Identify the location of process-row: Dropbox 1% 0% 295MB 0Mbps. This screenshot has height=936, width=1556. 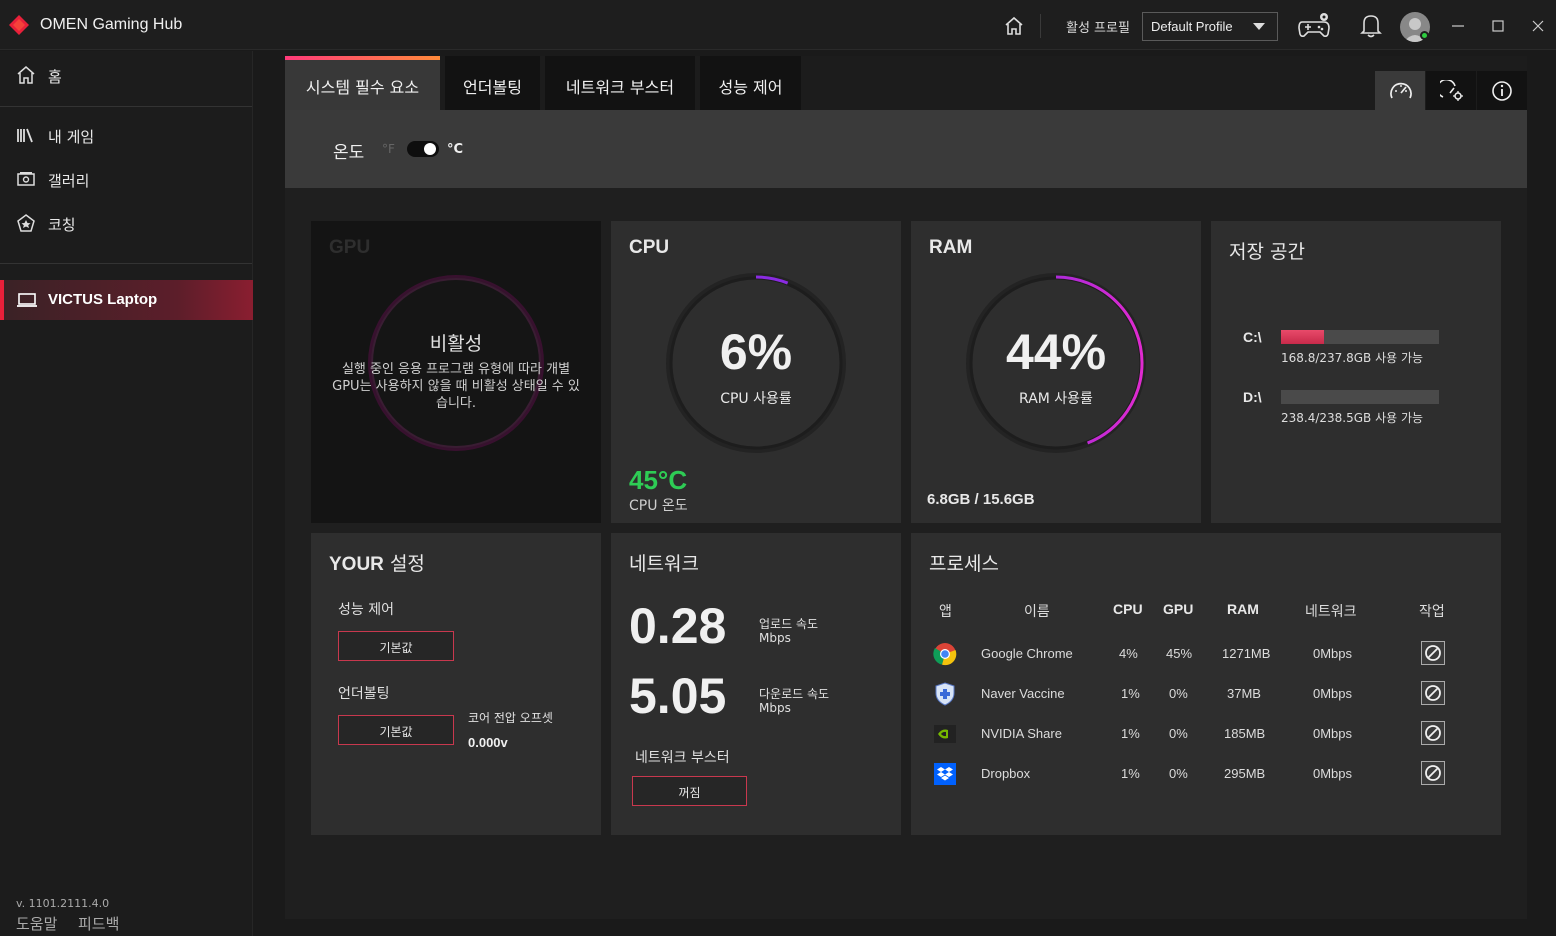
(1206, 778).